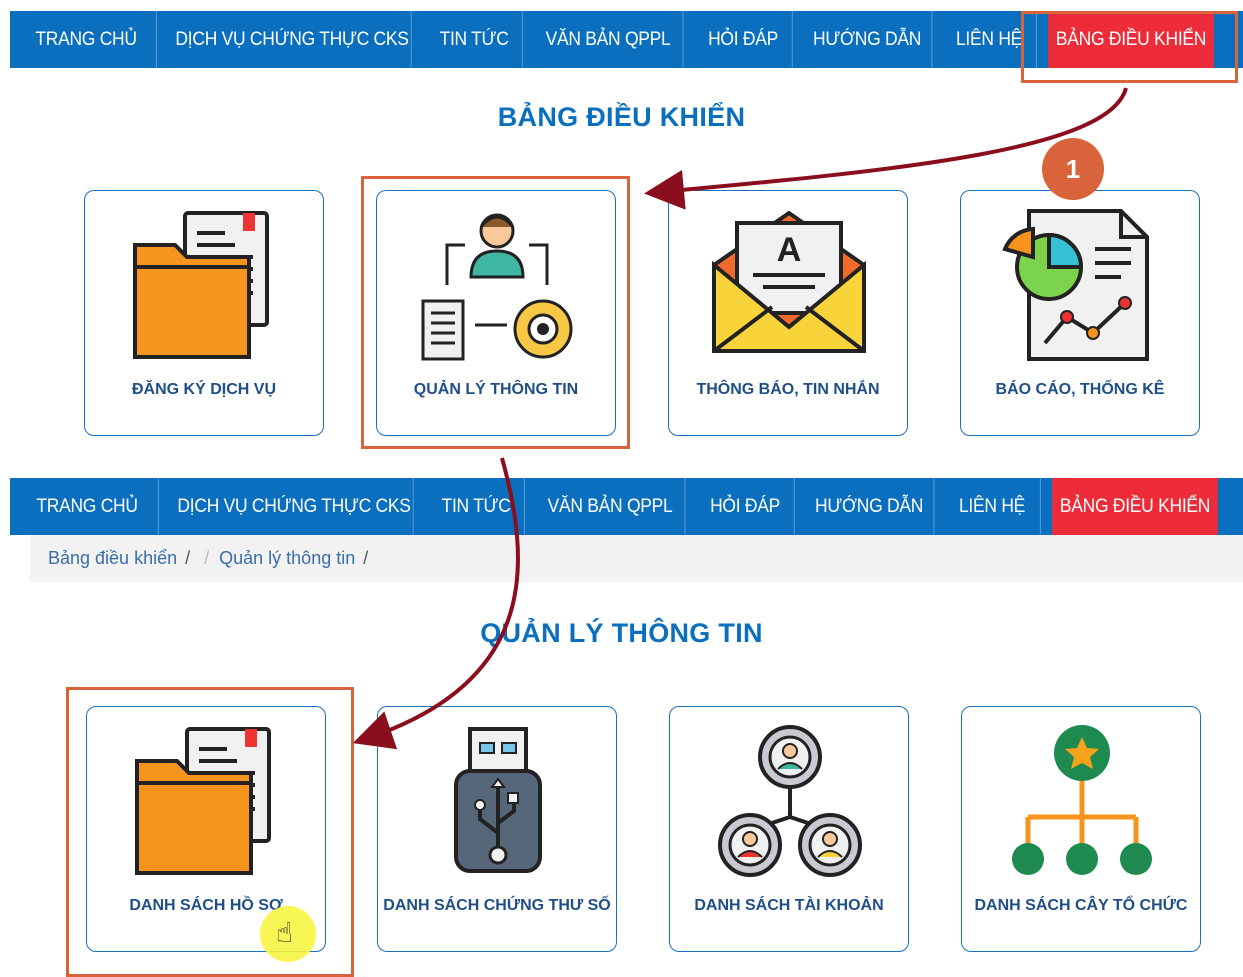 The image size is (1243, 977). Describe the element at coordinates (788, 389) in the screenshot. I see `card-label: THÔNG BÁO, TIN NHẮN` at that location.